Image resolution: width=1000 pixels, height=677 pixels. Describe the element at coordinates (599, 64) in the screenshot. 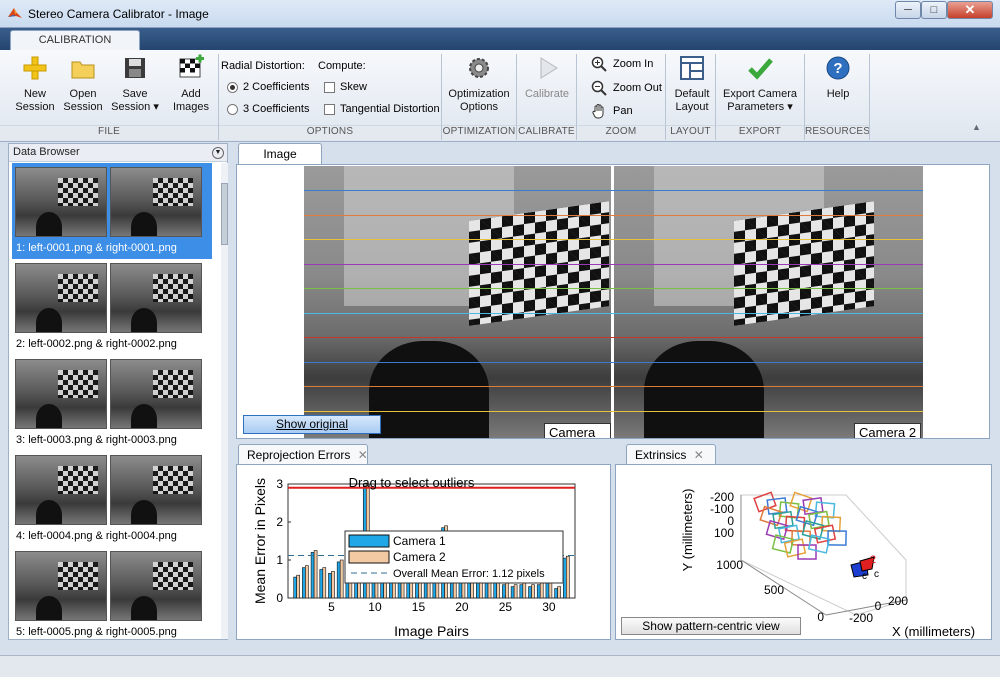

I see `zoom-in-icon` at that location.